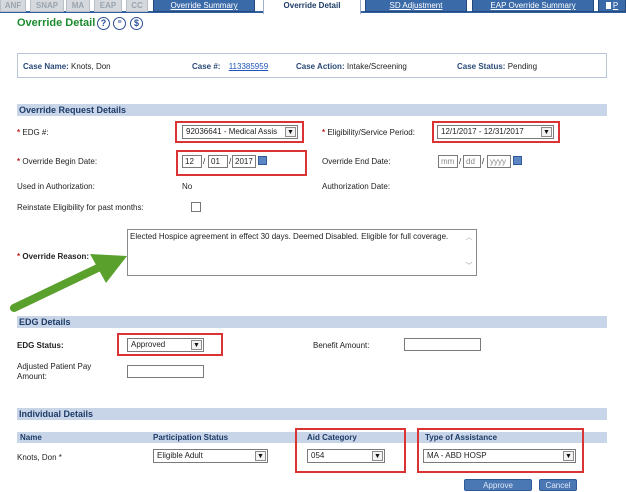 Image resolution: width=626 pixels, height=492 pixels. What do you see at coordinates (218, 161) in the screenshot?
I see `begin-day-input: 01` at bounding box center [218, 161].